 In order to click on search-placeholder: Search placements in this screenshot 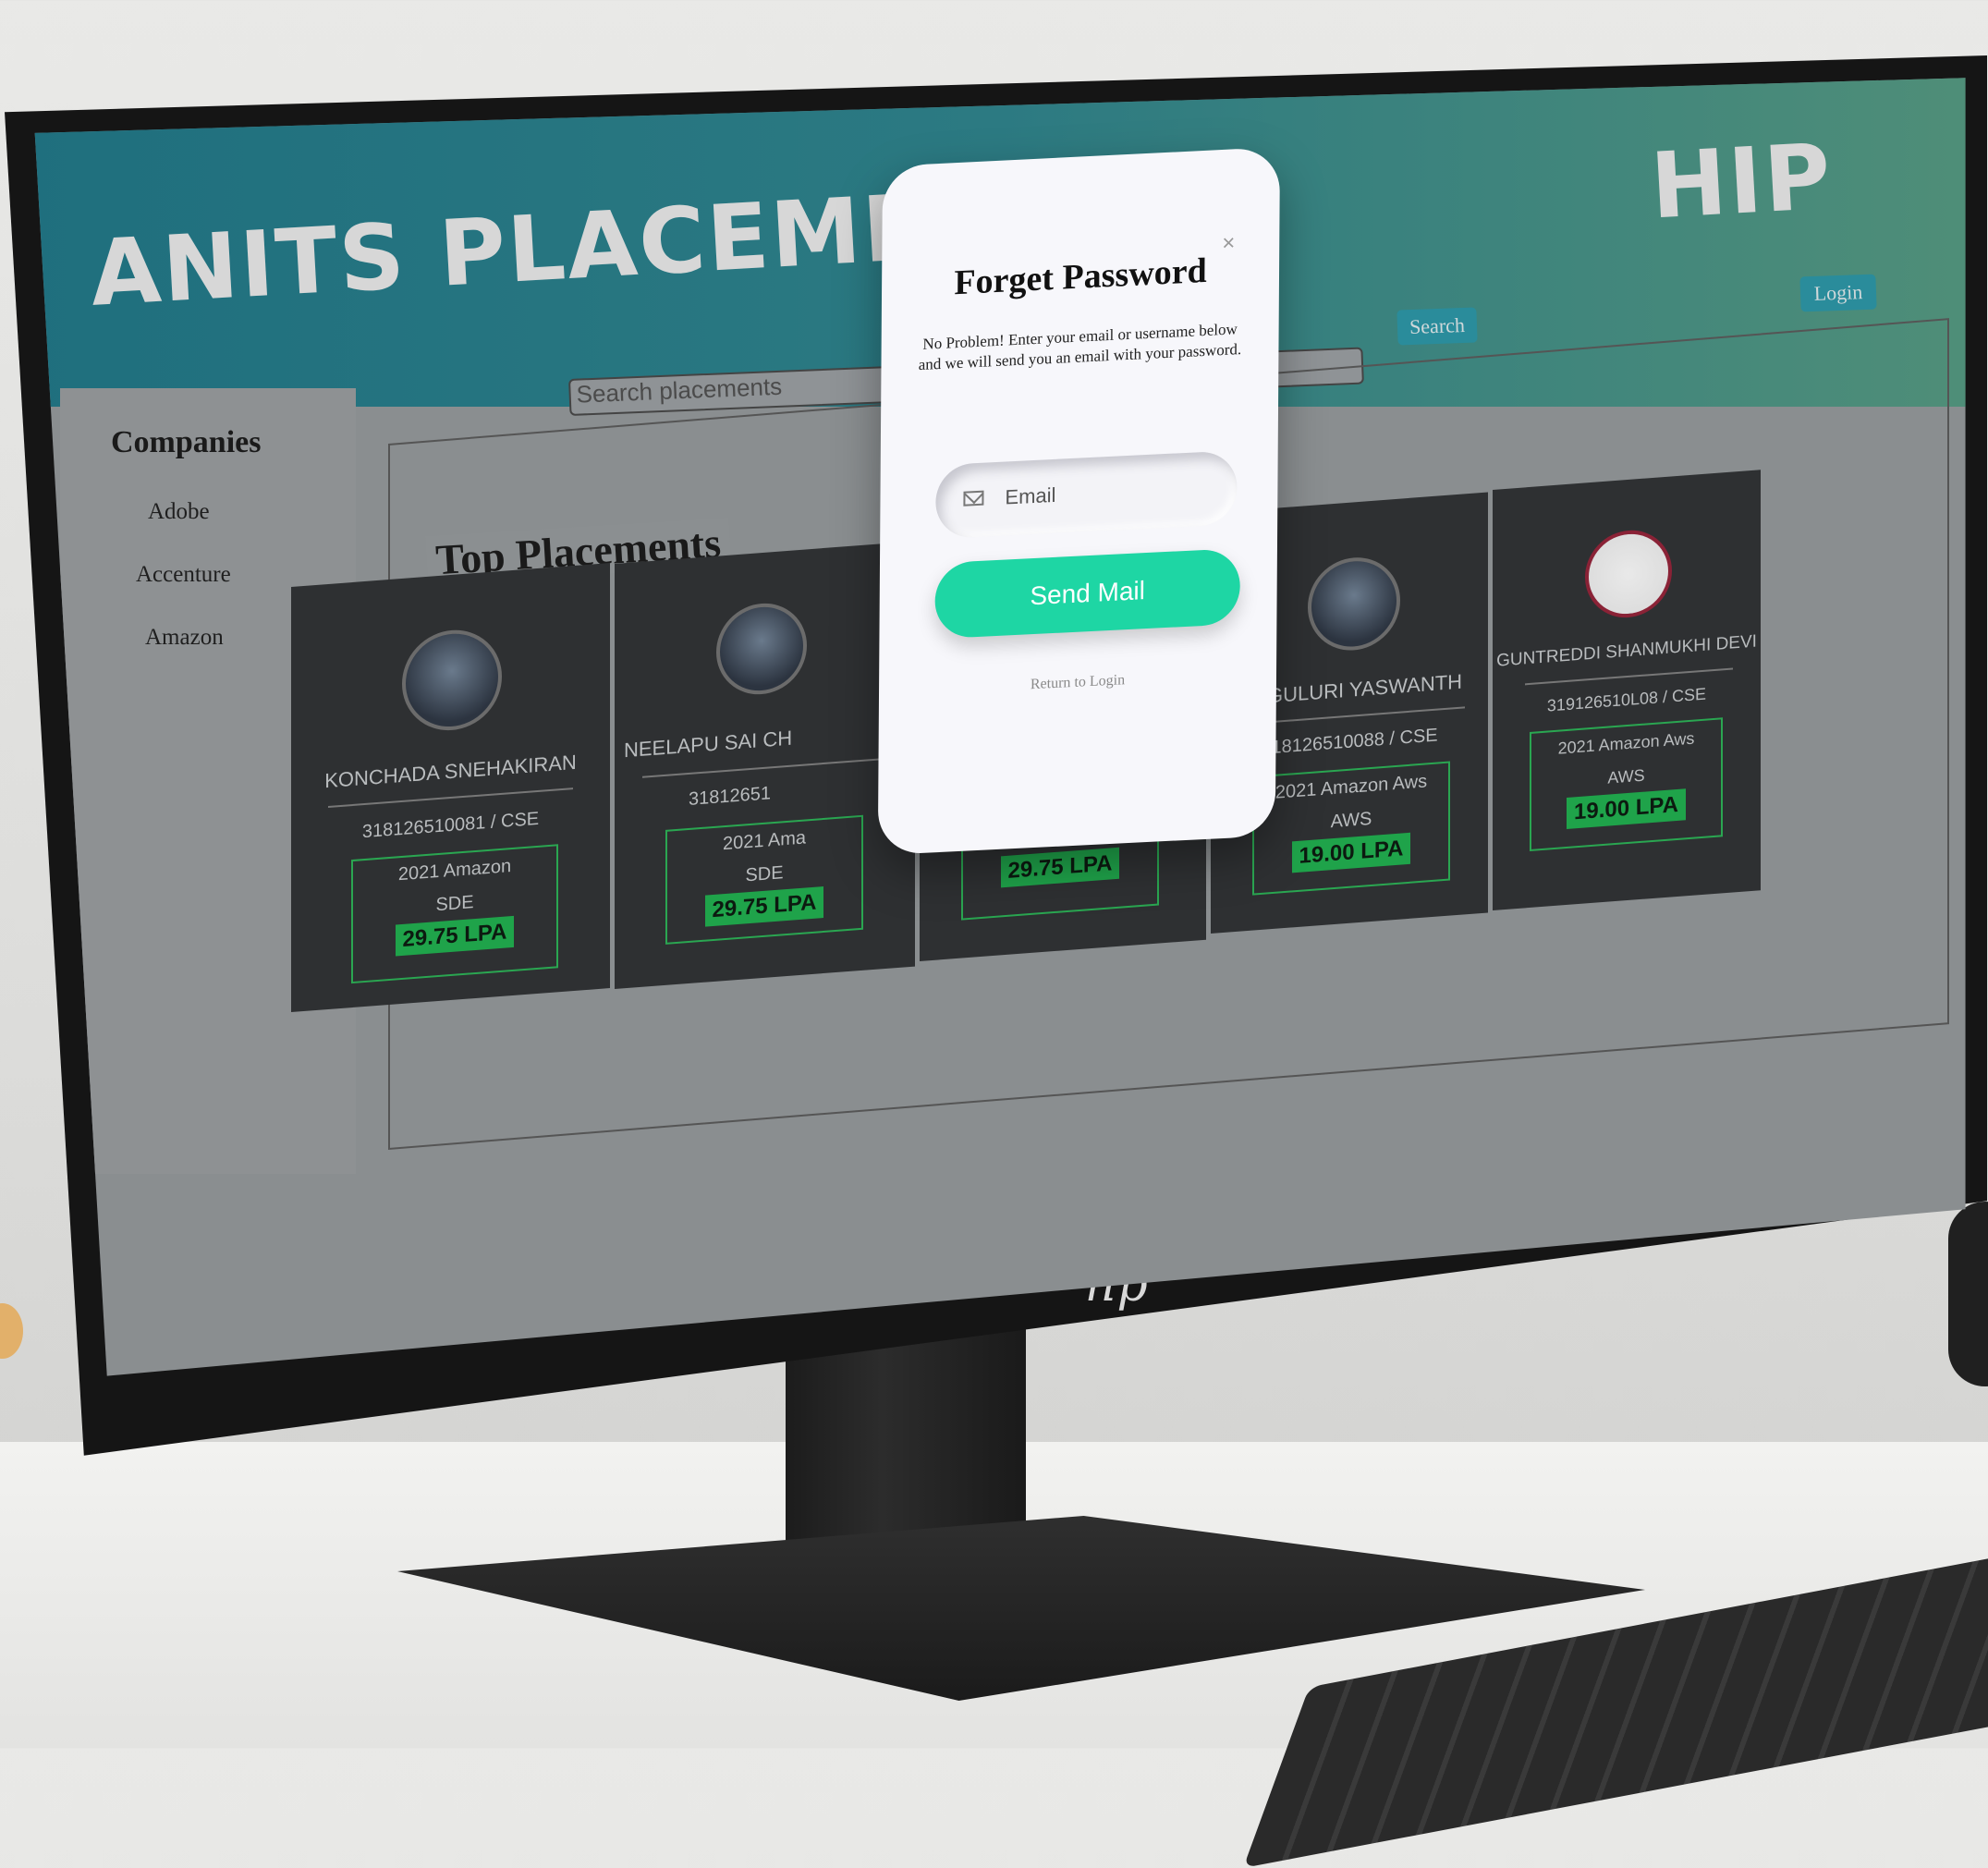, I will do `click(679, 390)`.